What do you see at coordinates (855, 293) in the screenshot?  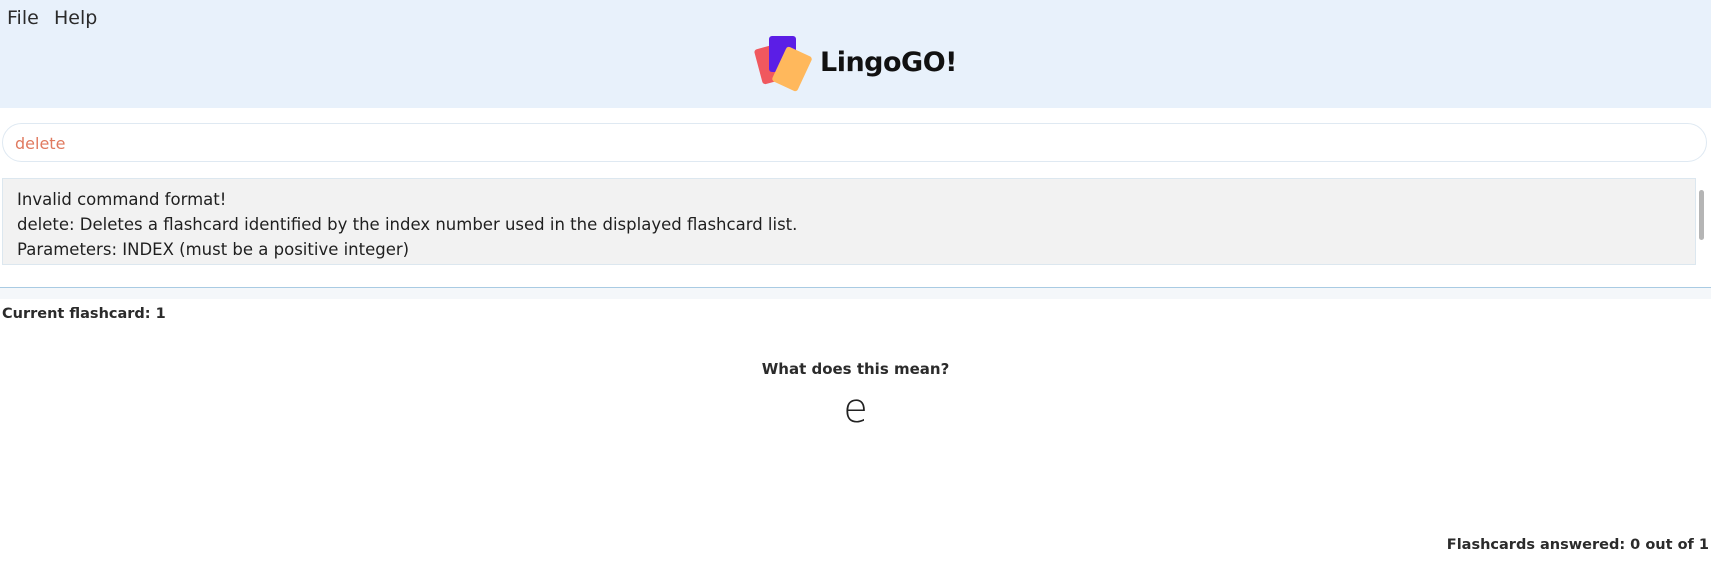 I see `section-divider` at bounding box center [855, 293].